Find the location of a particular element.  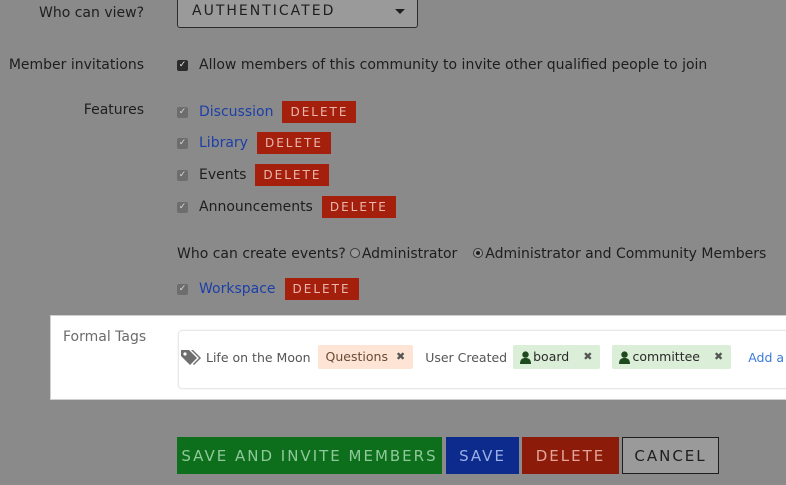

radio-administrator-label: Administrator is located at coordinates (409, 254).